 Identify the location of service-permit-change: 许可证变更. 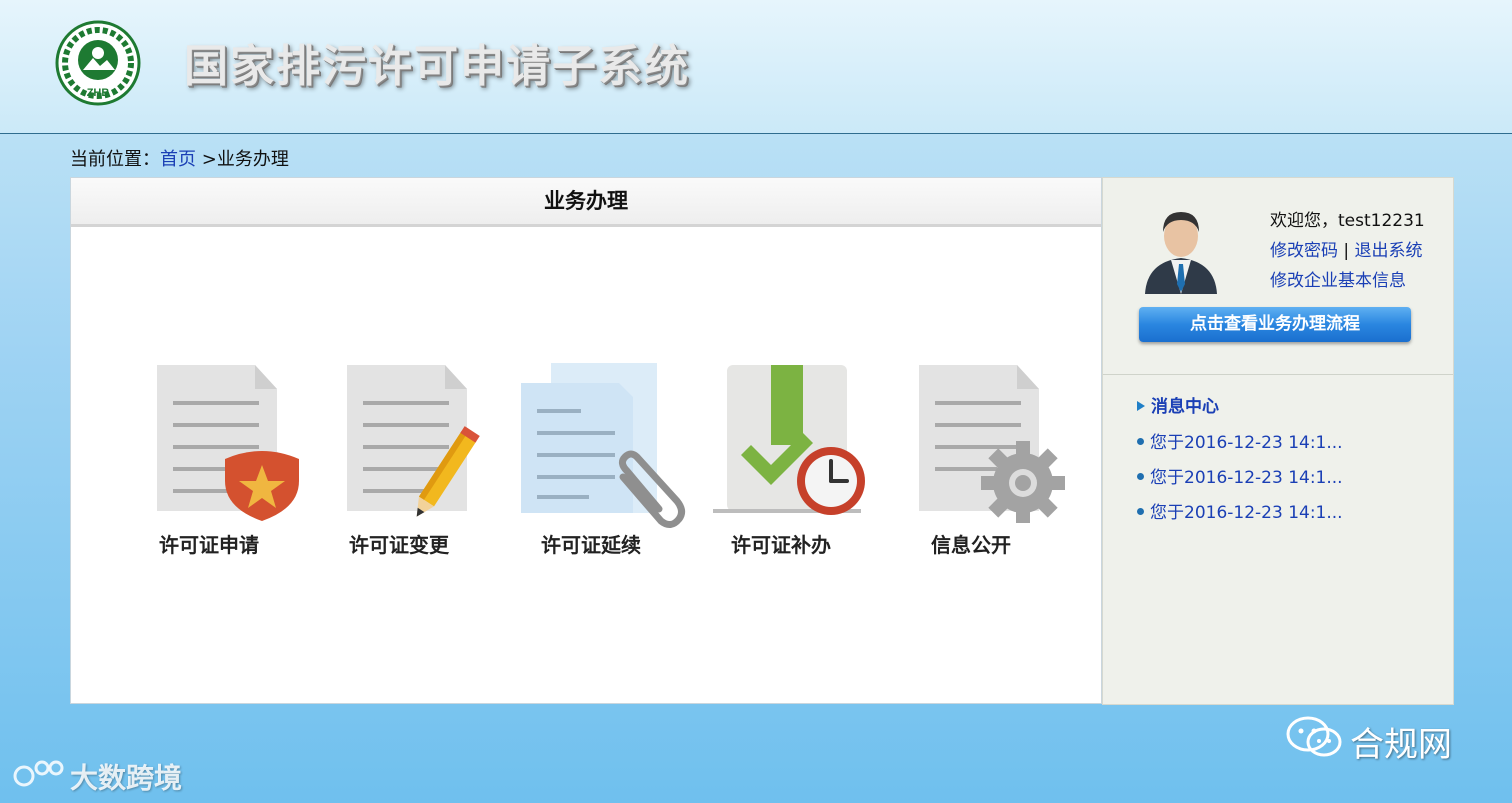
(430, 460).